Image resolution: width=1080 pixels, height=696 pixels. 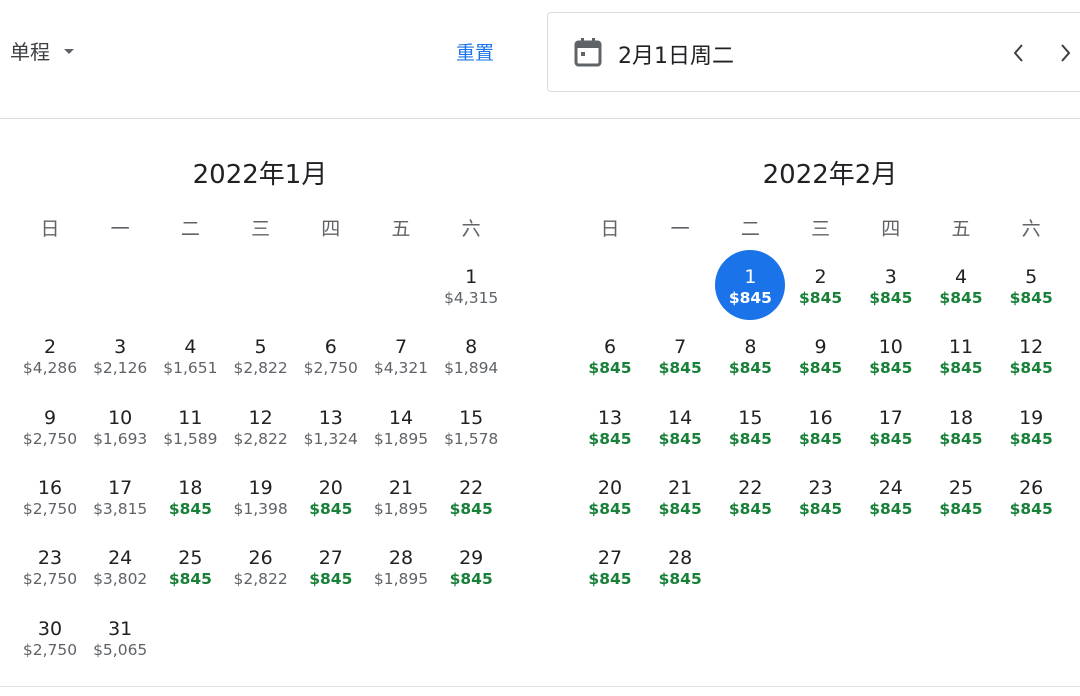 What do you see at coordinates (1065, 53) in the screenshot?
I see `chevron-right-icon` at bounding box center [1065, 53].